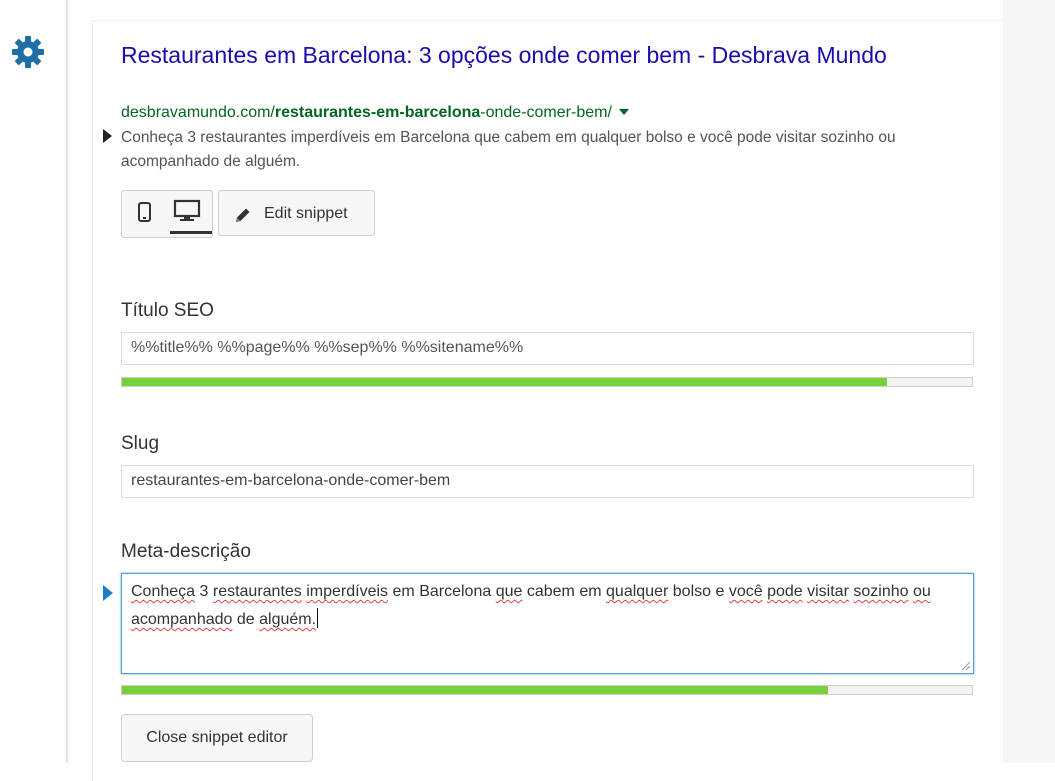 The width and height of the screenshot is (1055, 781). I want to click on edit-snippet-button: Edit snippet, so click(296, 213).